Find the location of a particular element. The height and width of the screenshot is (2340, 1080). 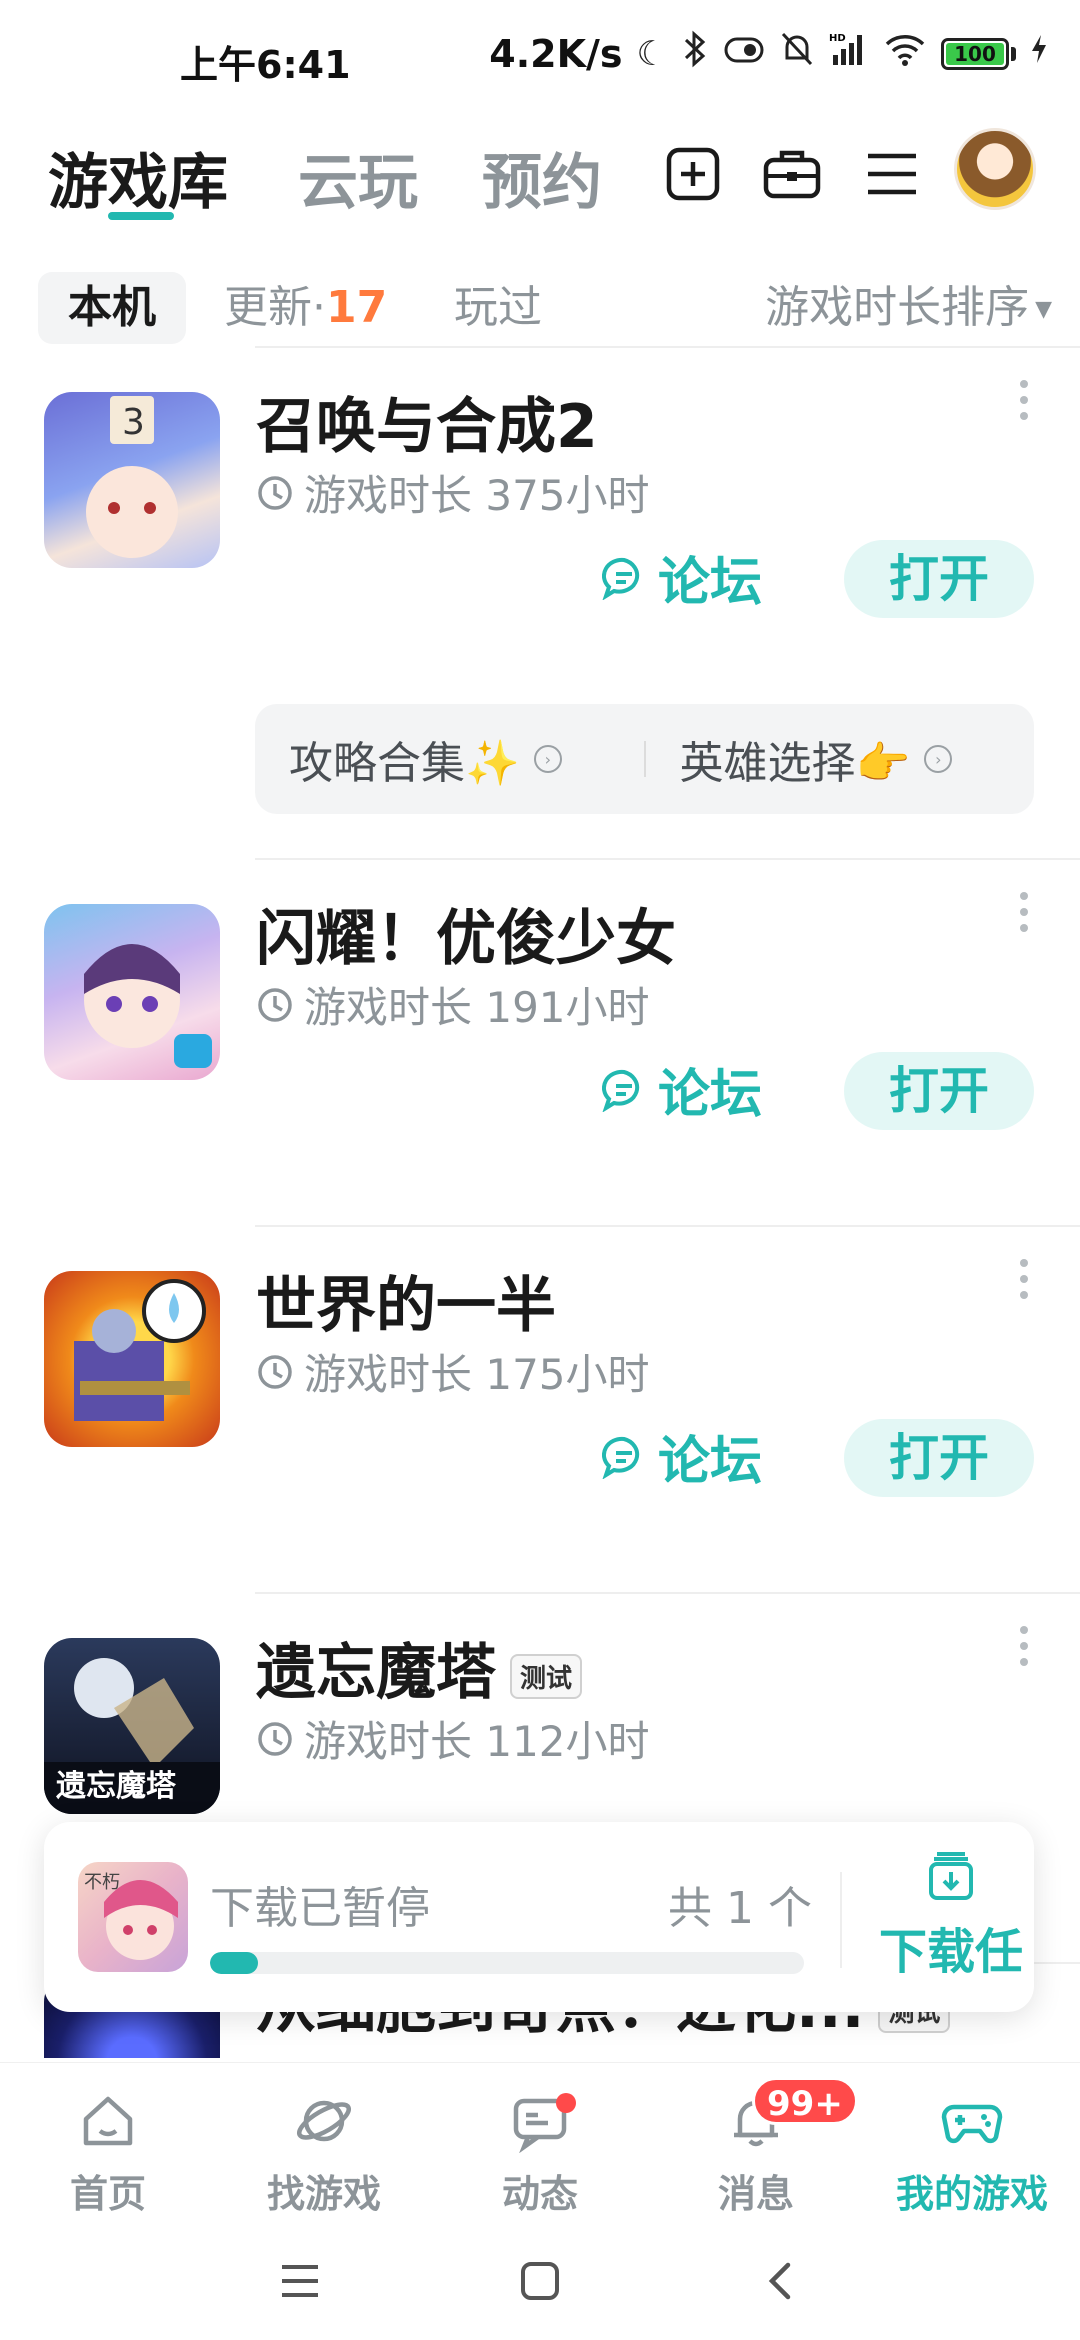

tab-reservation: 预约 is located at coordinates (542, 177).